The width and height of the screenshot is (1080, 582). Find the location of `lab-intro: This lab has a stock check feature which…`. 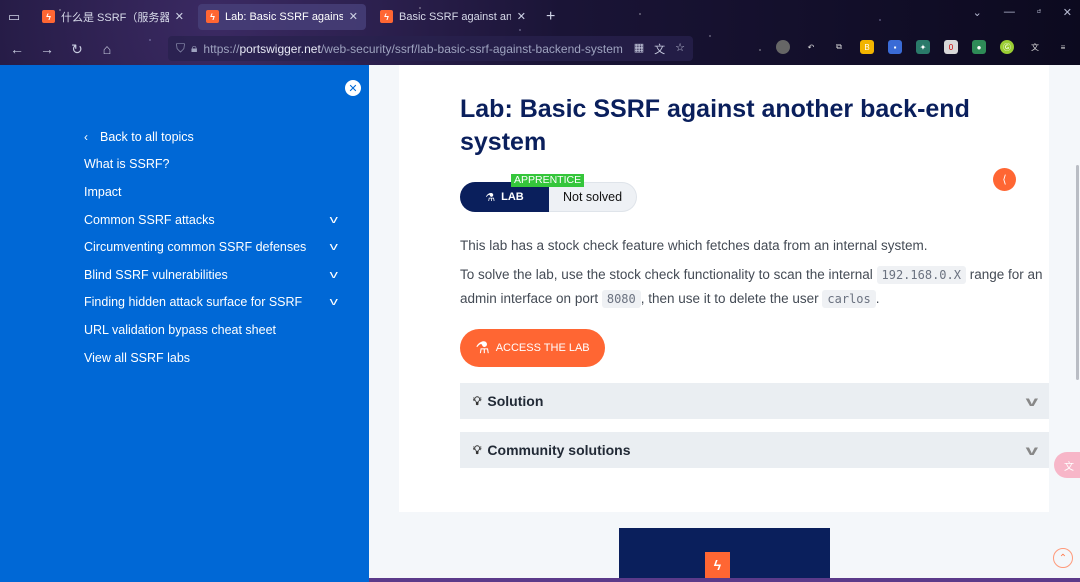

lab-intro: This lab has a stock check feature which… is located at coordinates (694, 245).